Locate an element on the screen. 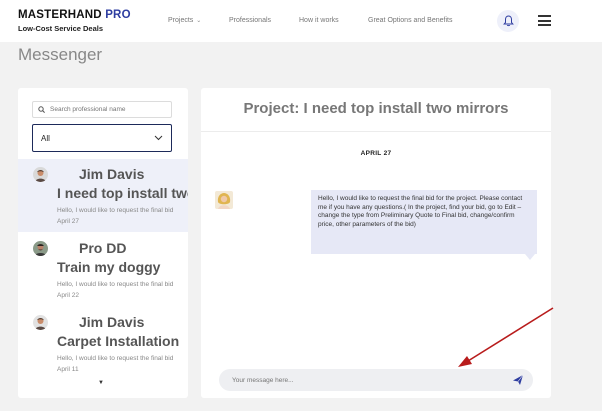 Image resolution: width=602 pixels, height=411 pixels. conversation-project: Train my doggy is located at coordinates (109, 267).